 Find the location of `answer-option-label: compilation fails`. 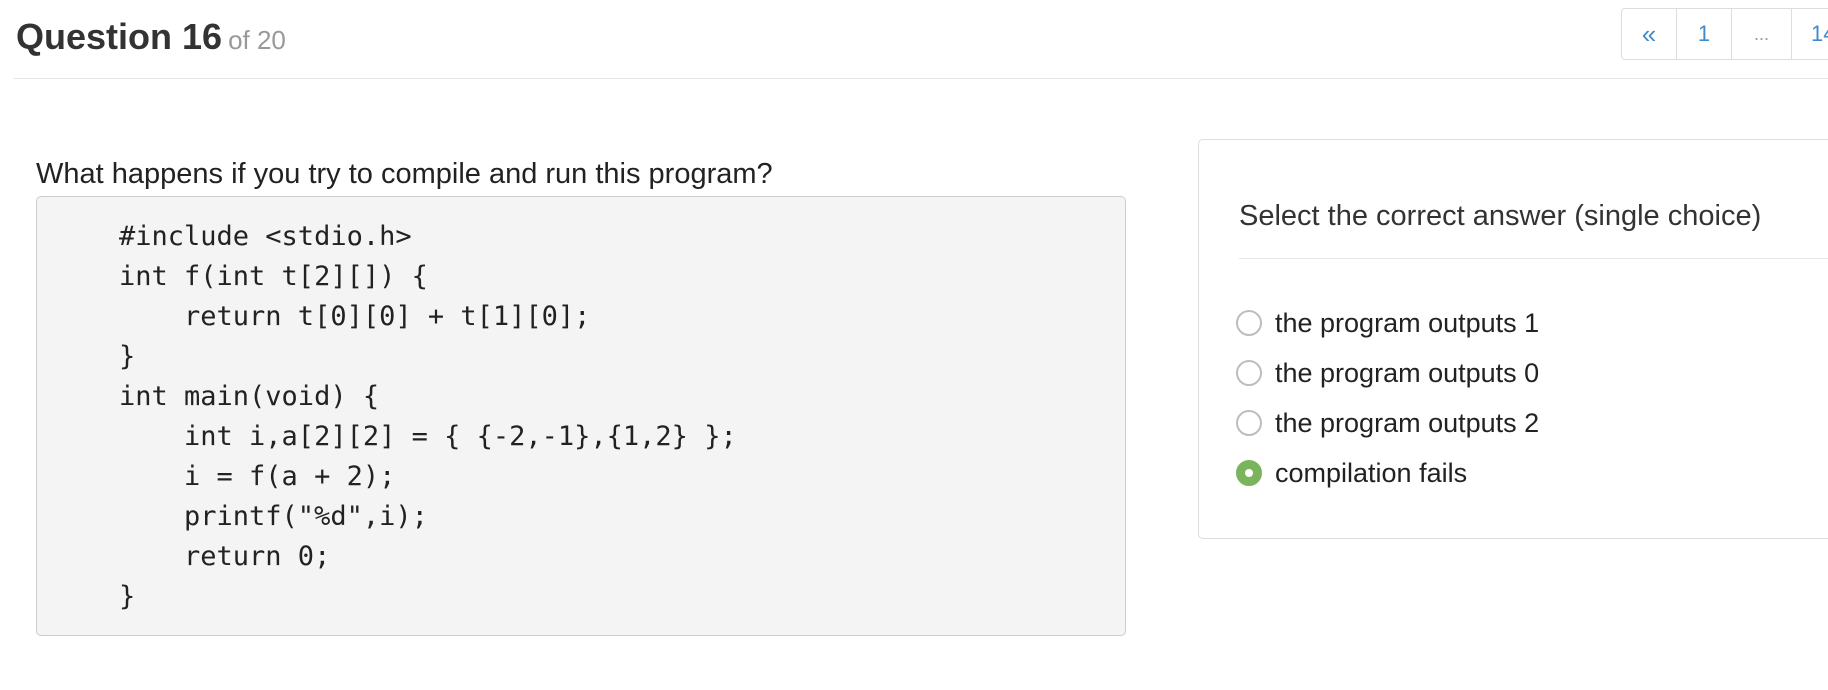

answer-option-label: compilation fails is located at coordinates (1371, 472).